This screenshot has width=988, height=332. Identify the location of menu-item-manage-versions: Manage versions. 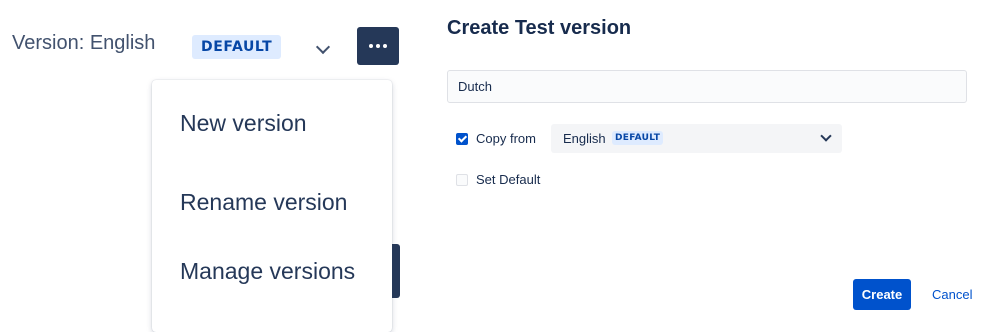
(267, 271).